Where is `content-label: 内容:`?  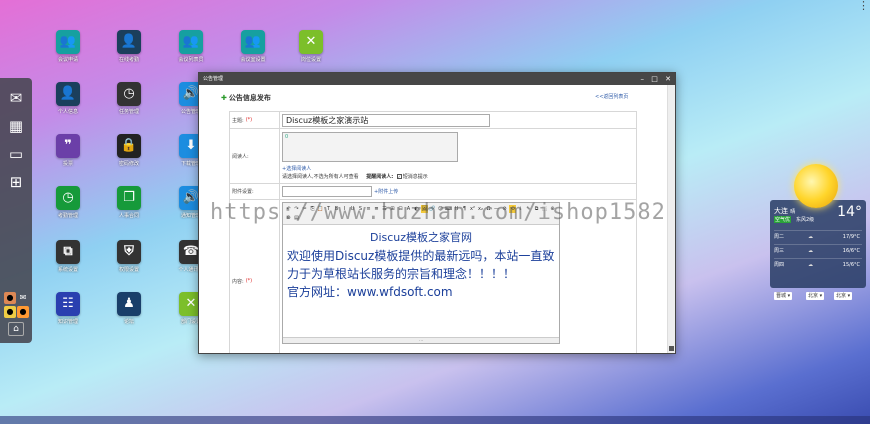
content-label: 内容: is located at coordinates (238, 281).